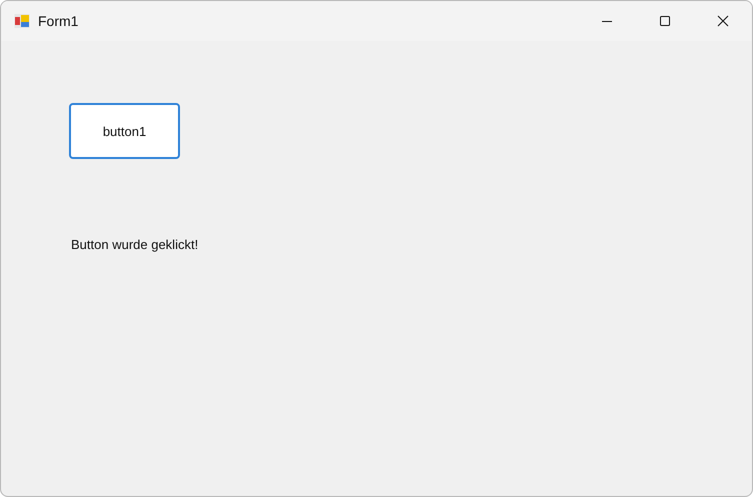  What do you see at coordinates (665, 21) in the screenshot?
I see `maximize-icon` at bounding box center [665, 21].